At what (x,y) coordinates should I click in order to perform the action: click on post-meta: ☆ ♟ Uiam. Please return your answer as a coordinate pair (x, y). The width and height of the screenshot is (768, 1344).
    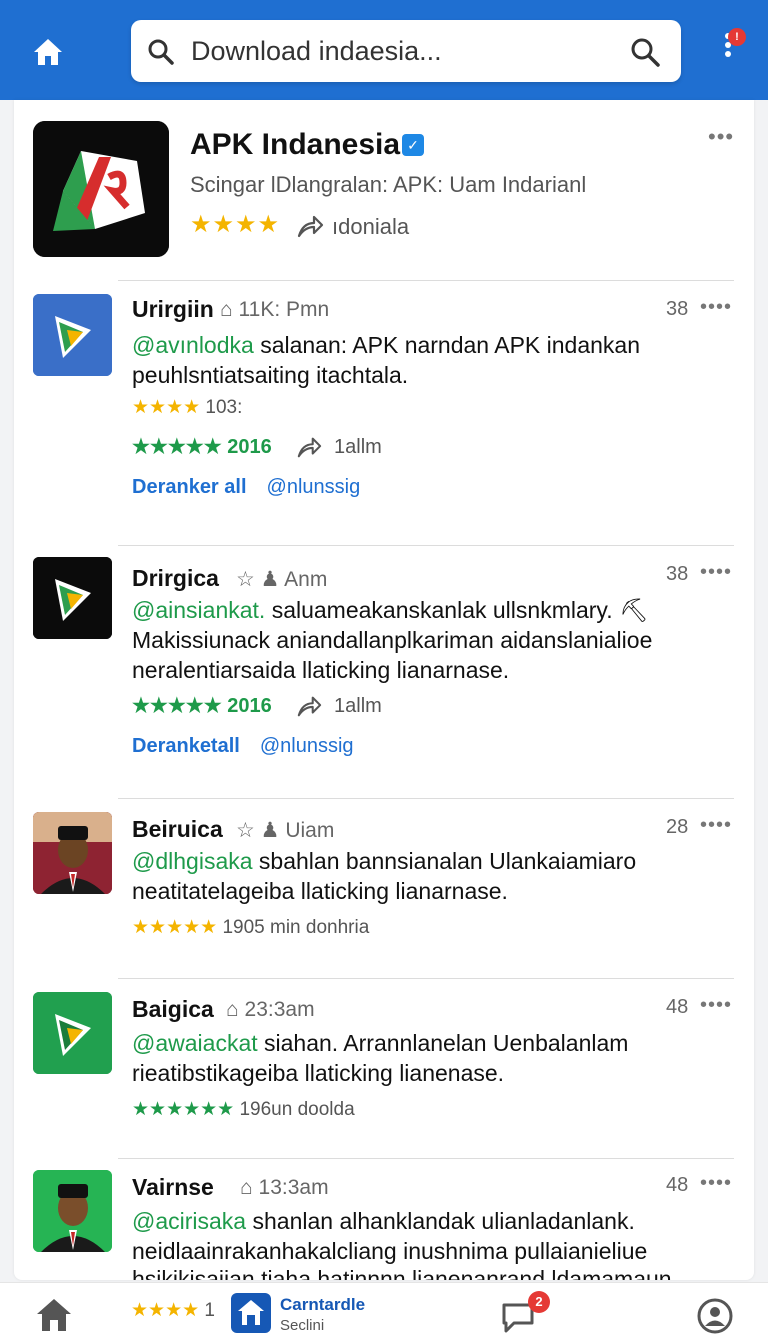
    Looking at the image, I should click on (285, 830).